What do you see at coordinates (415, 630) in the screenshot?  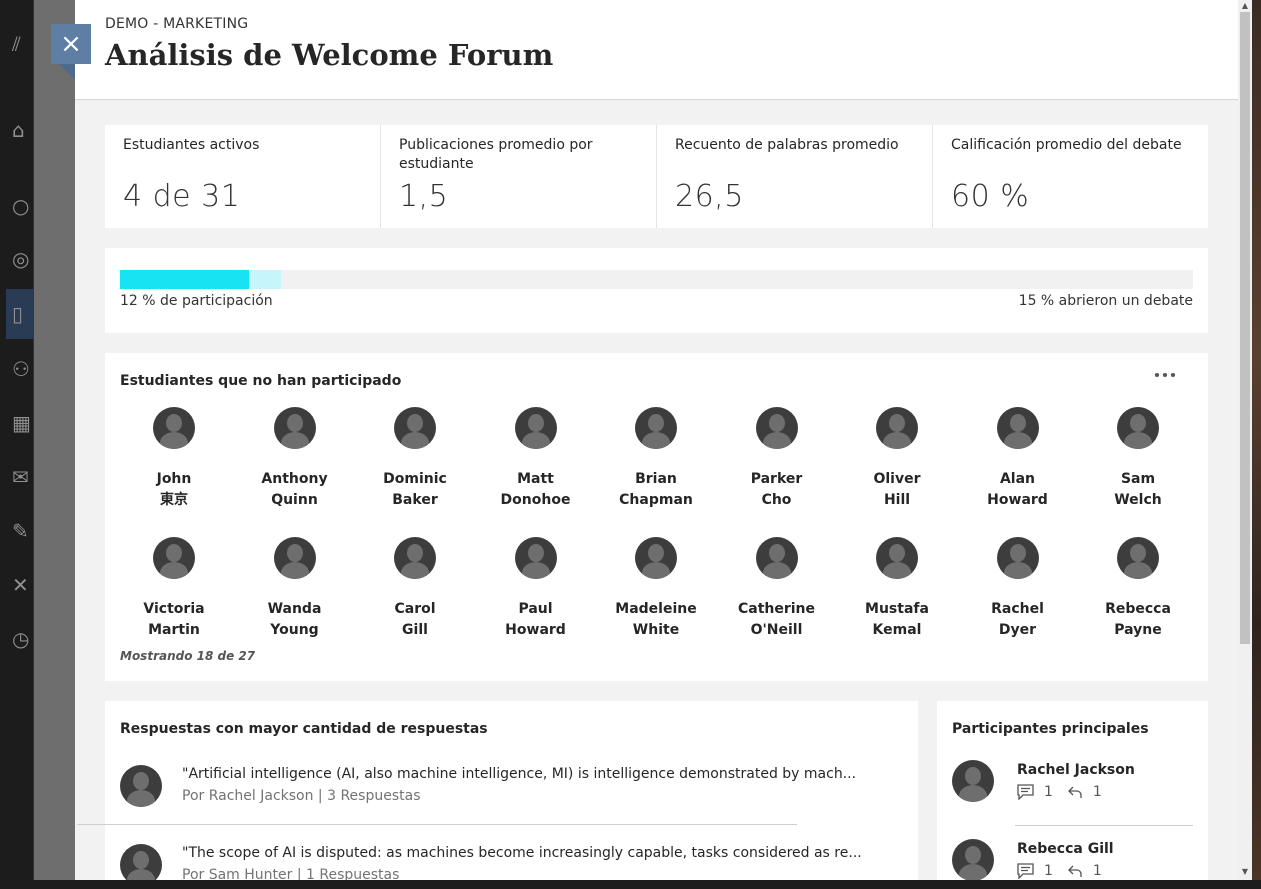 I see `student-last-name: Gill` at bounding box center [415, 630].